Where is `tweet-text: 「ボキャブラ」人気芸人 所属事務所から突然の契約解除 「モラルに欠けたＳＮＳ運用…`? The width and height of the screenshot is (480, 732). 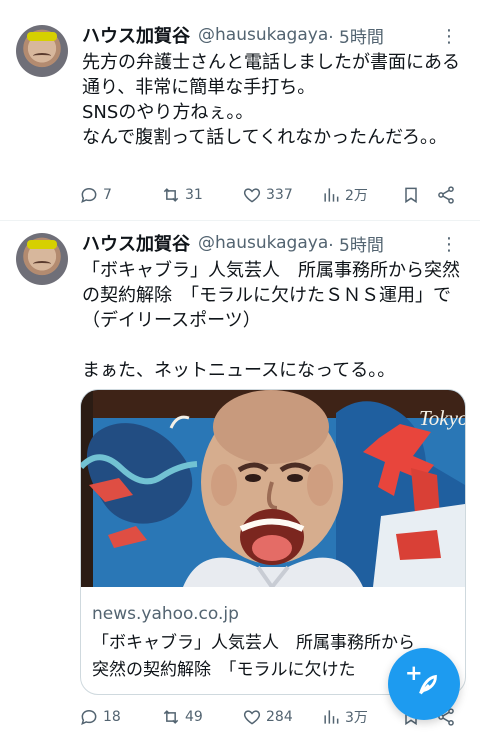 tweet-text: 「ボキャブラ」人気芸人 所属事務所から突然の契約解除 「モラルに欠けたＳＮＳ運用… is located at coordinates (271, 320).